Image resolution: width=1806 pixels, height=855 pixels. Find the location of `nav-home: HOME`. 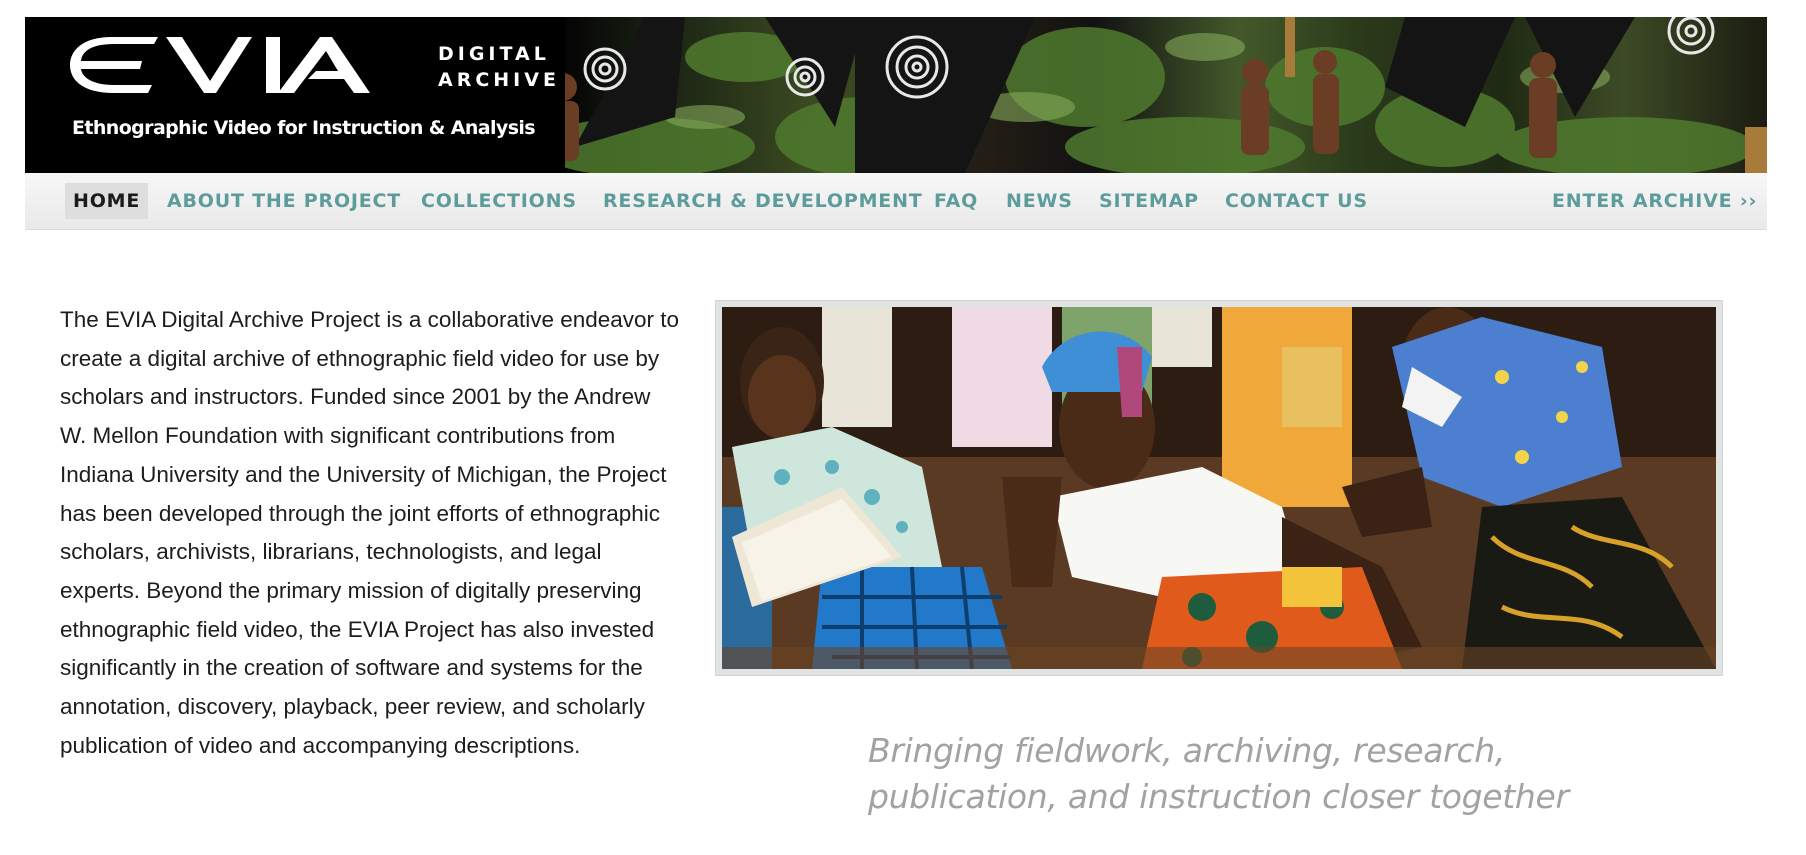

nav-home: HOME is located at coordinates (107, 201).